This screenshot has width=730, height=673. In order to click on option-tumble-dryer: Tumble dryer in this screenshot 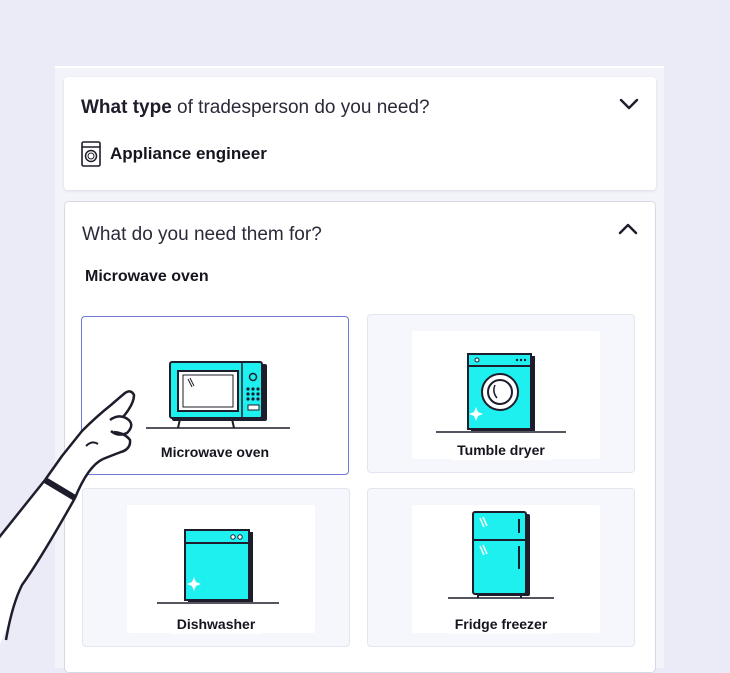, I will do `click(501, 393)`.